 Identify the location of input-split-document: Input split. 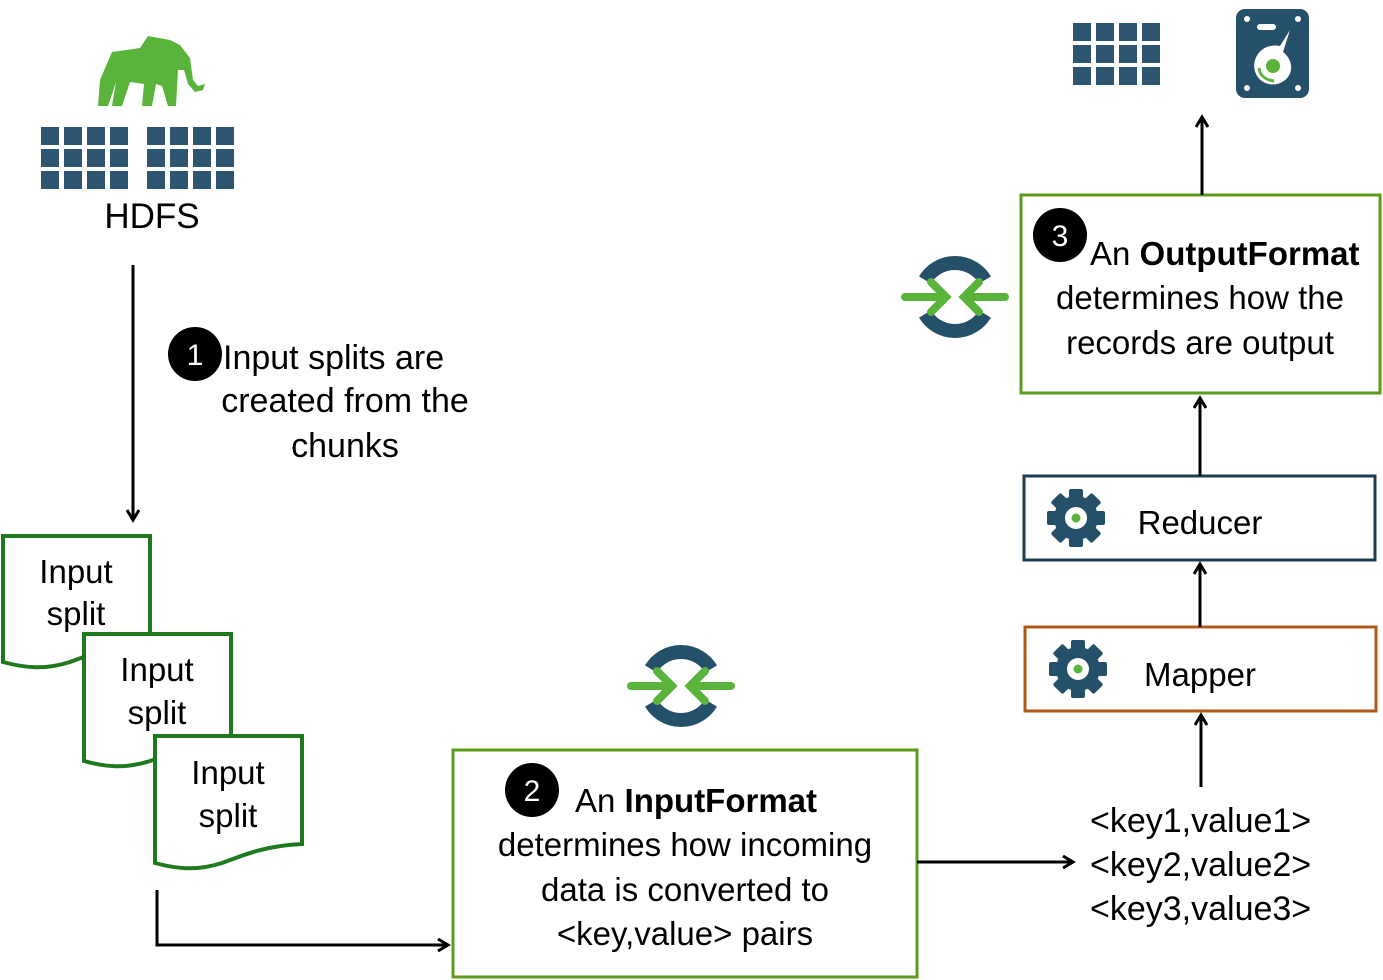
(228, 802).